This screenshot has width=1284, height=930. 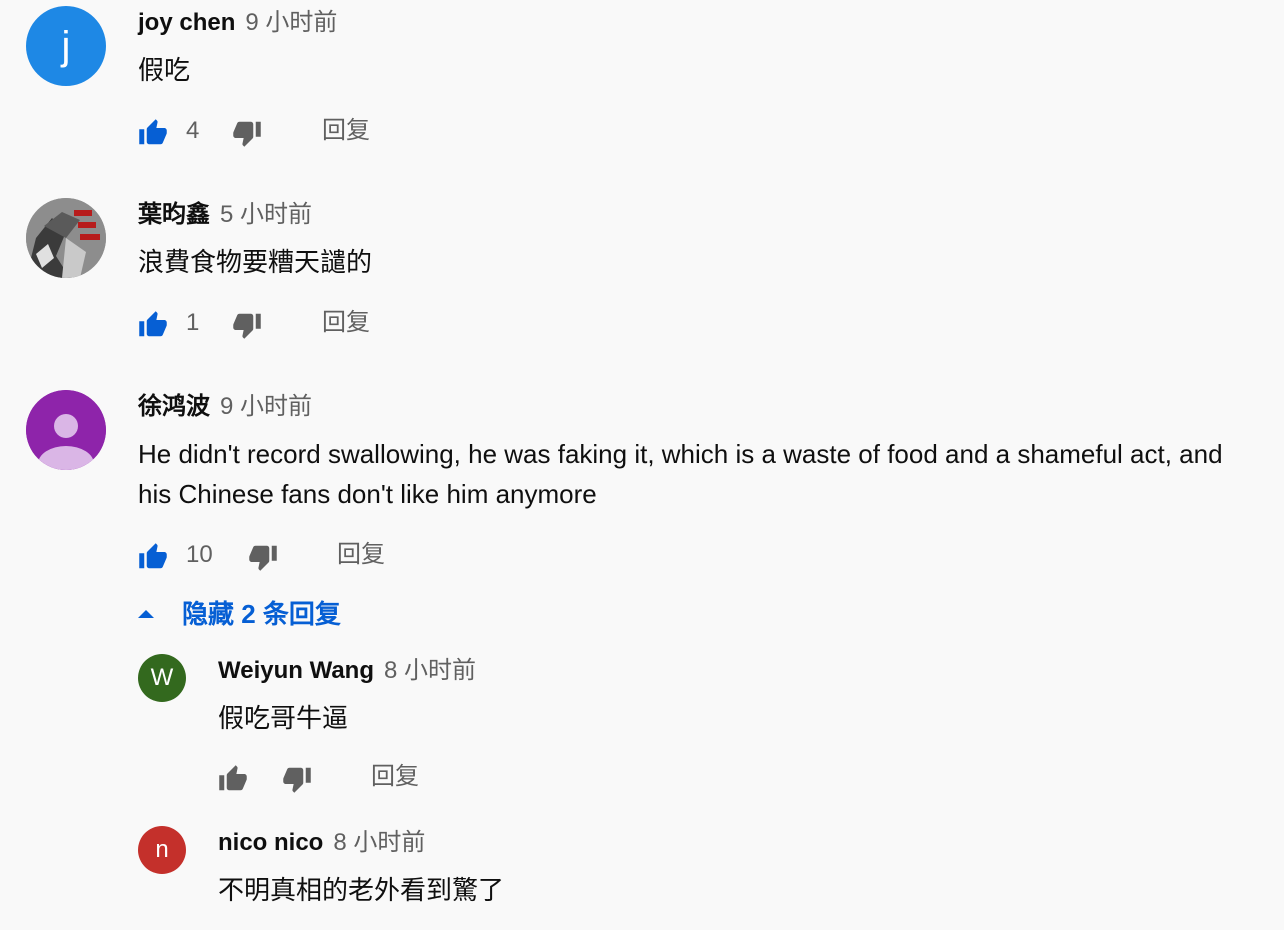 What do you see at coordinates (186, 22) in the screenshot?
I see `comment-author: joy chen` at bounding box center [186, 22].